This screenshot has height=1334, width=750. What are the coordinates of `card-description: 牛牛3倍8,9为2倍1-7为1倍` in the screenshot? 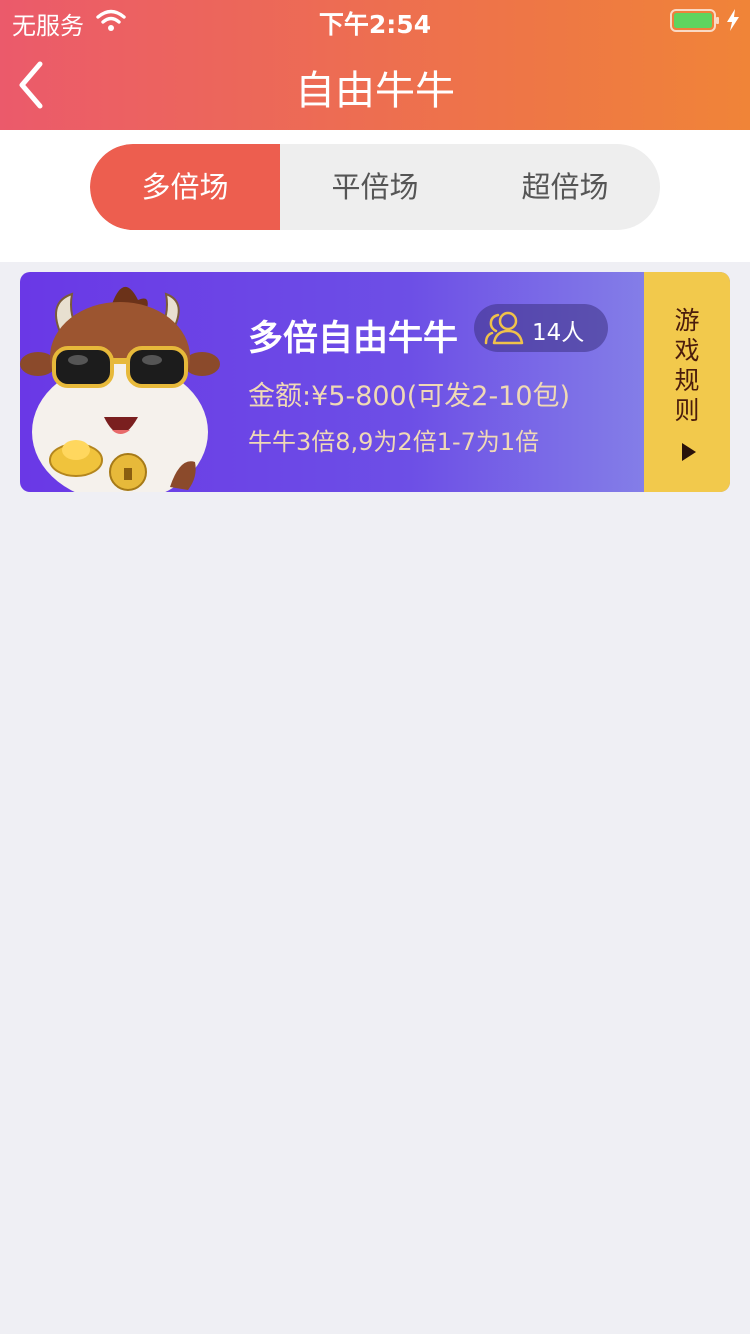 It's located at (394, 442).